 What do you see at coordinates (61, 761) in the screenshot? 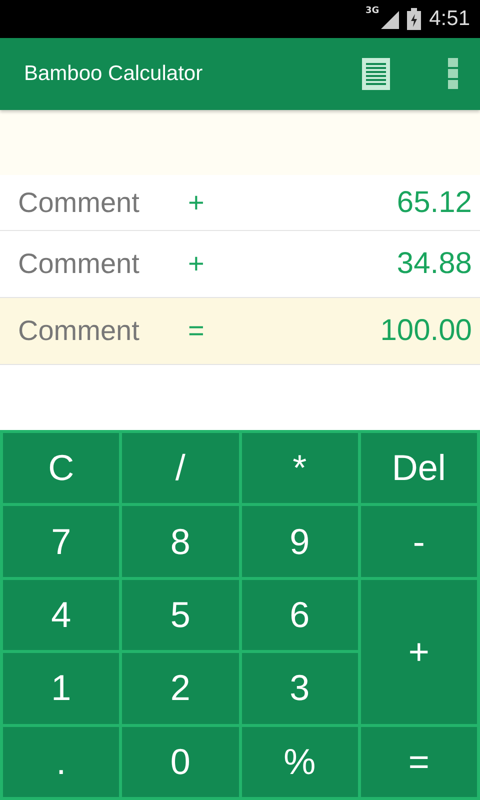
I see `keypad-key: .` at bounding box center [61, 761].